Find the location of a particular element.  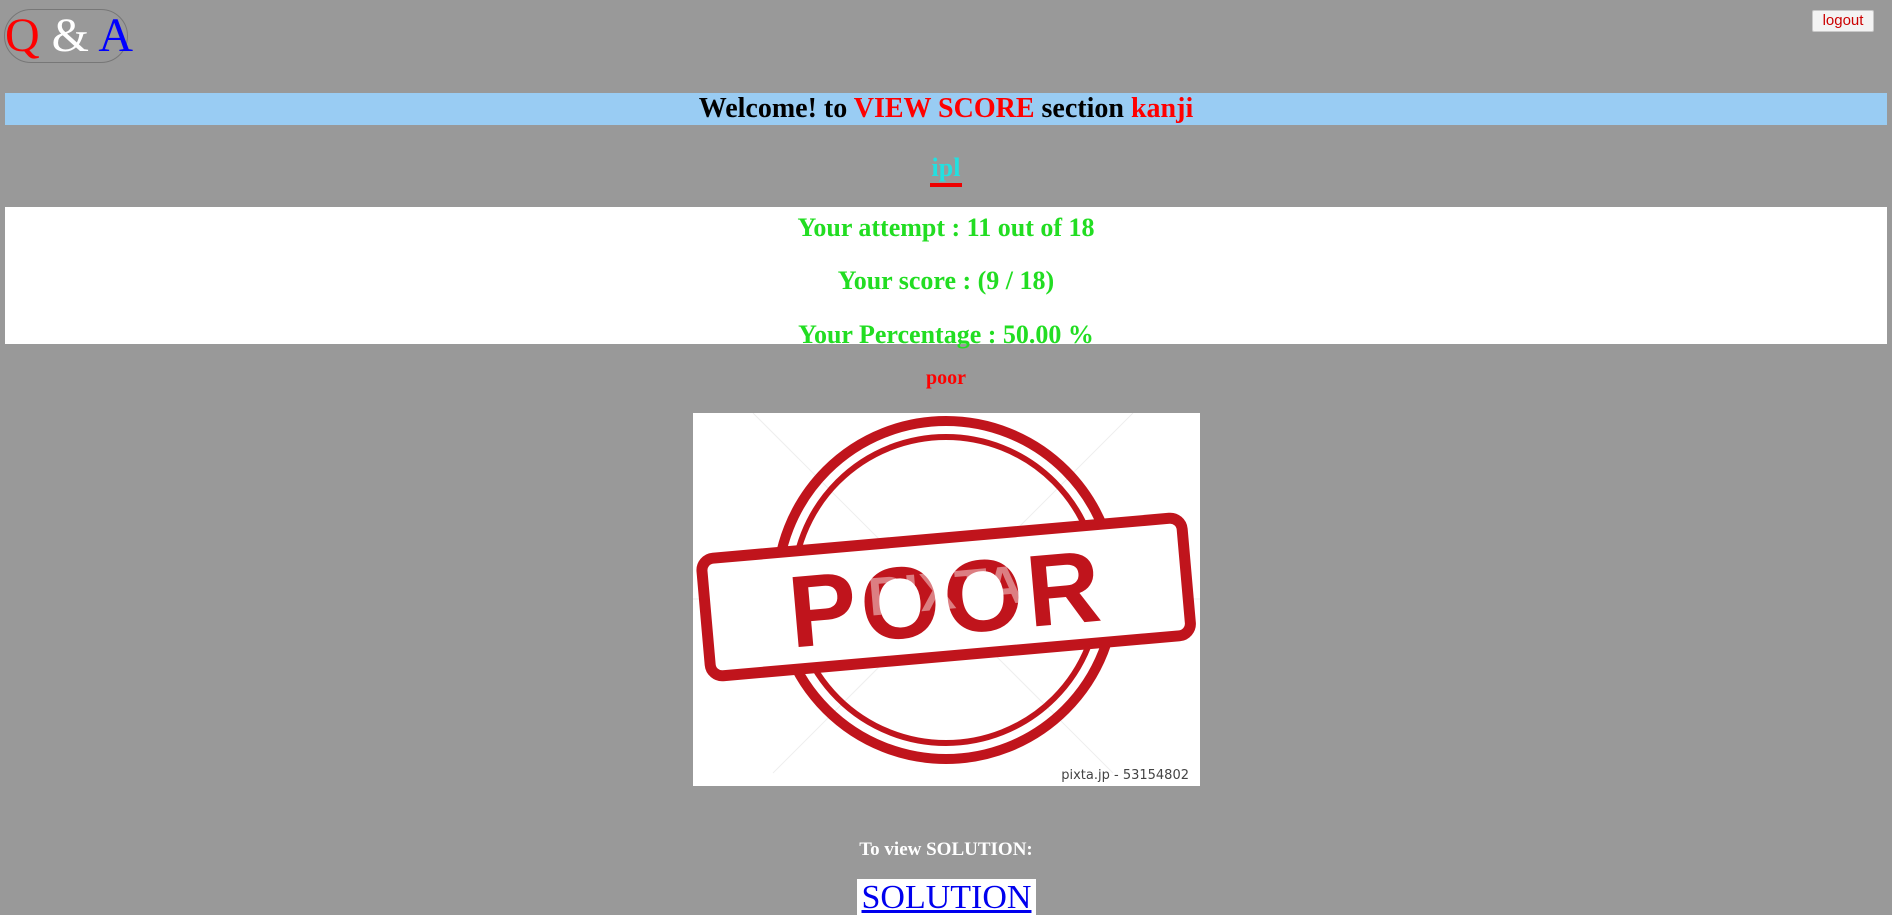

welcome-prefix: Welcome! to is located at coordinates (773, 108).